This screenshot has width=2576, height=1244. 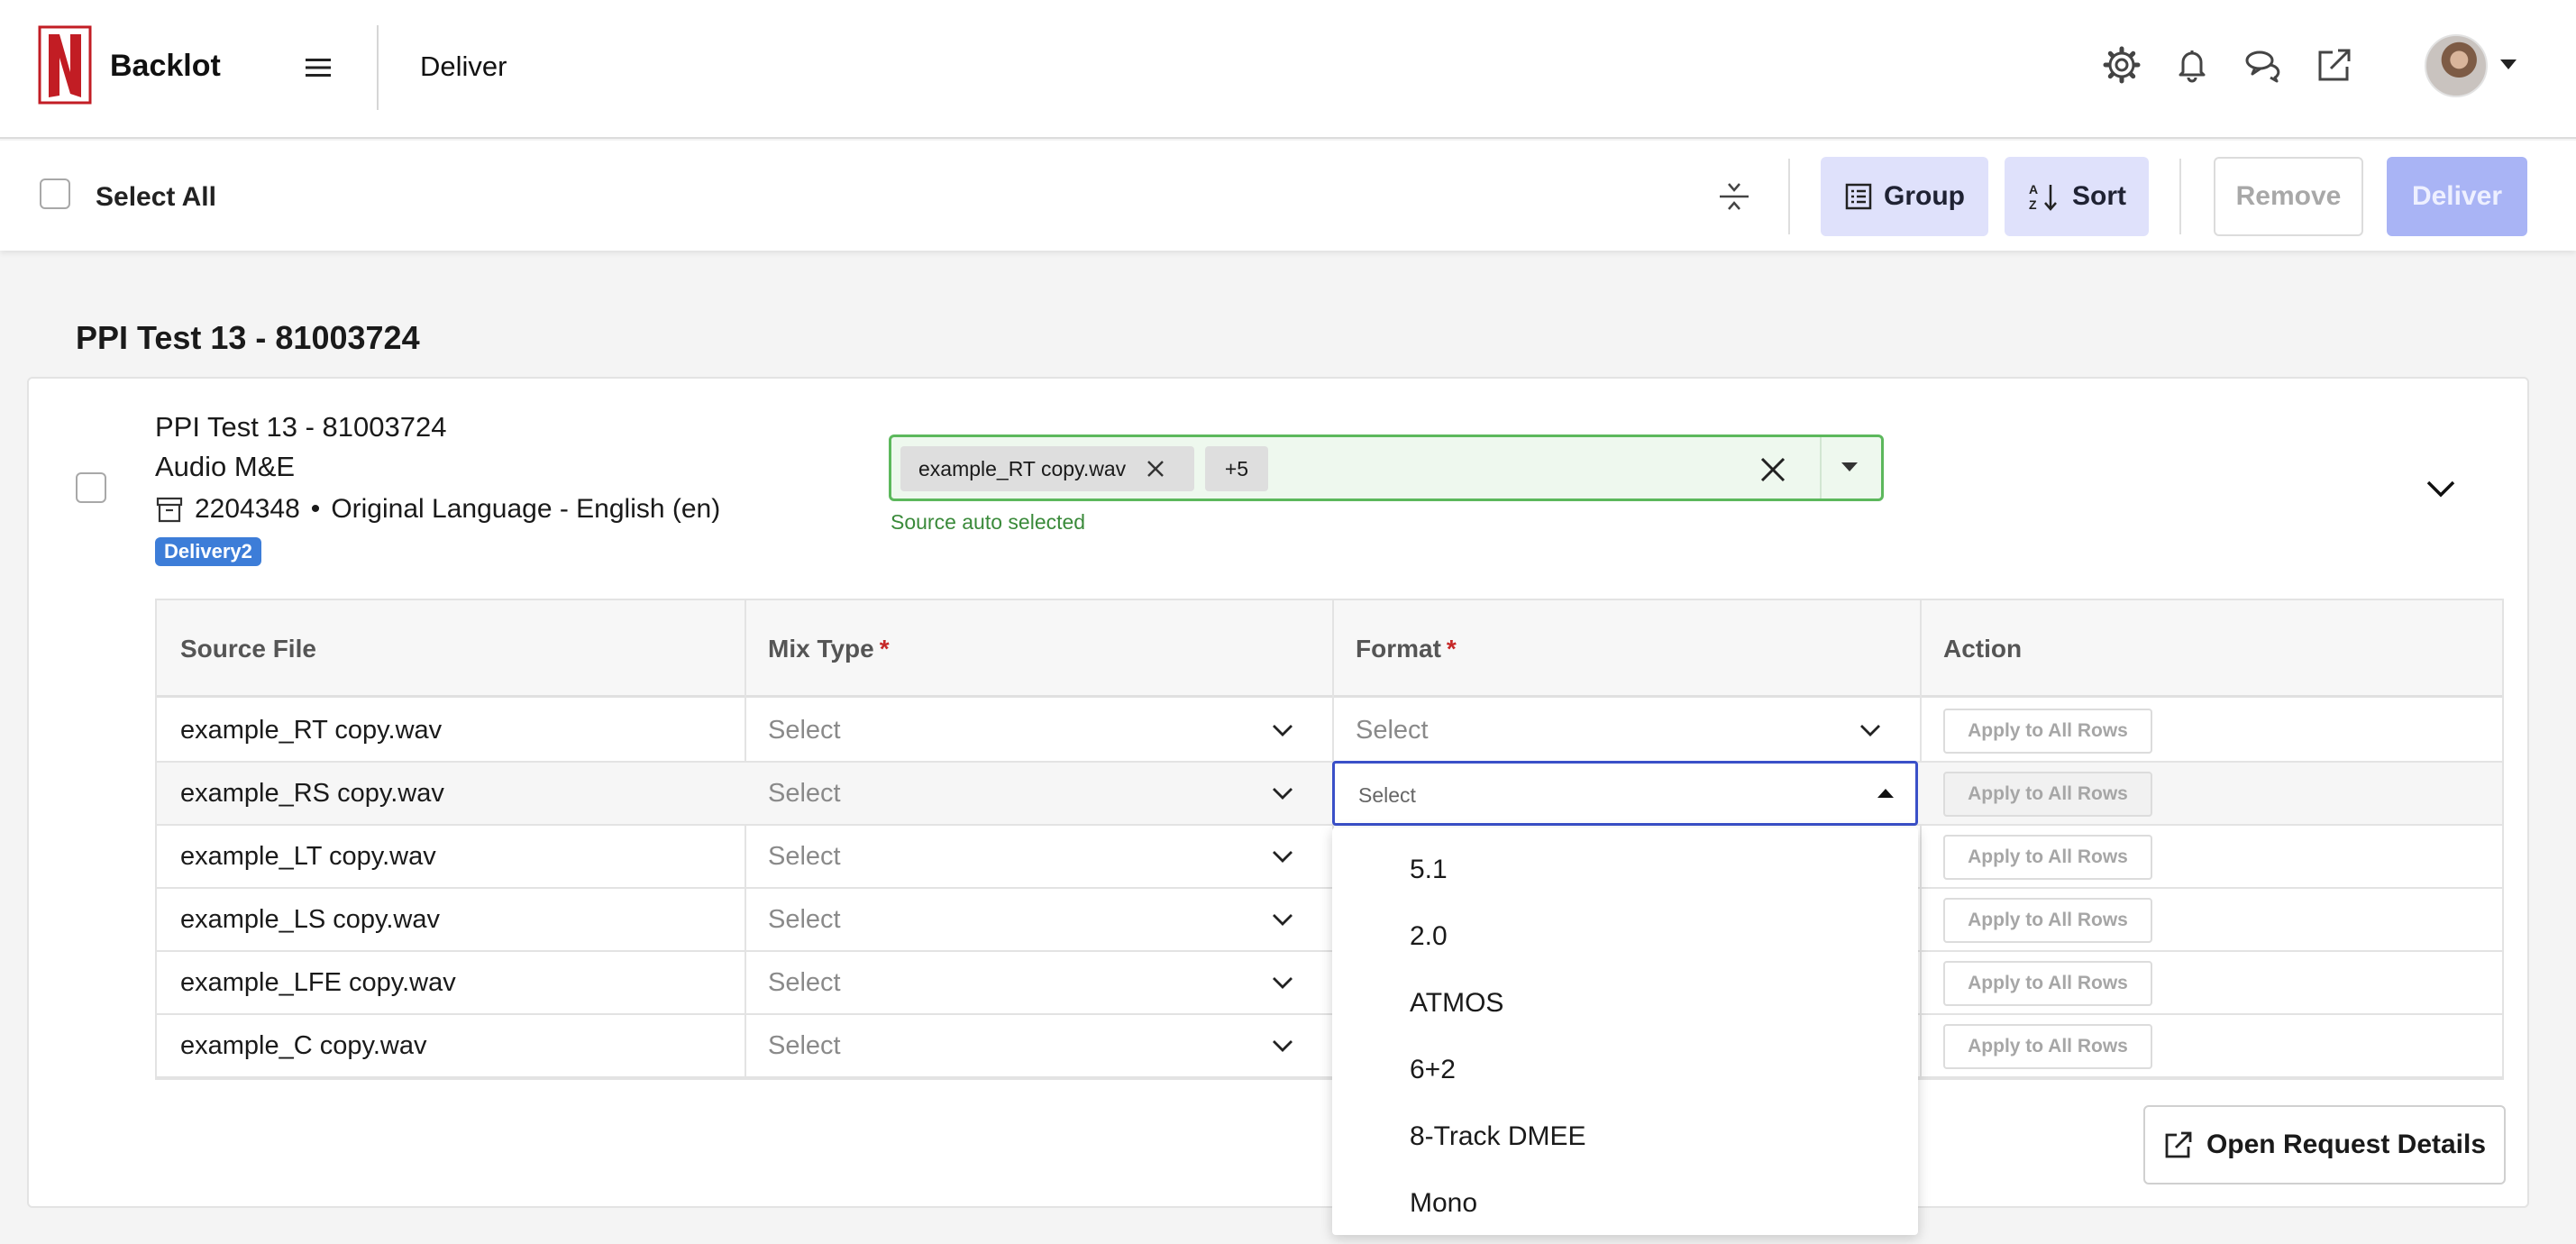 What do you see at coordinates (208, 551) in the screenshot?
I see `delivery-badge: Delivery2` at bounding box center [208, 551].